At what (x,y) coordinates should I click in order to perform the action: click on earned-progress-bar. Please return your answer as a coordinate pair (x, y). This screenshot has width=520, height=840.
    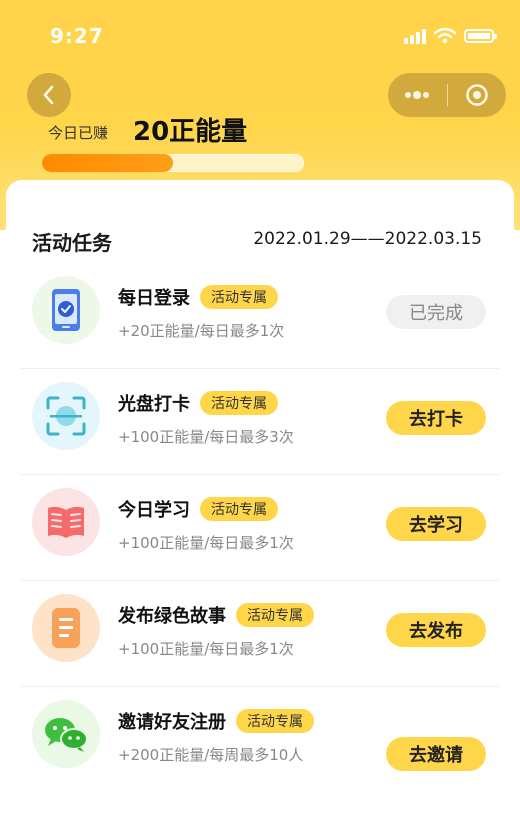
    Looking at the image, I should click on (173, 163).